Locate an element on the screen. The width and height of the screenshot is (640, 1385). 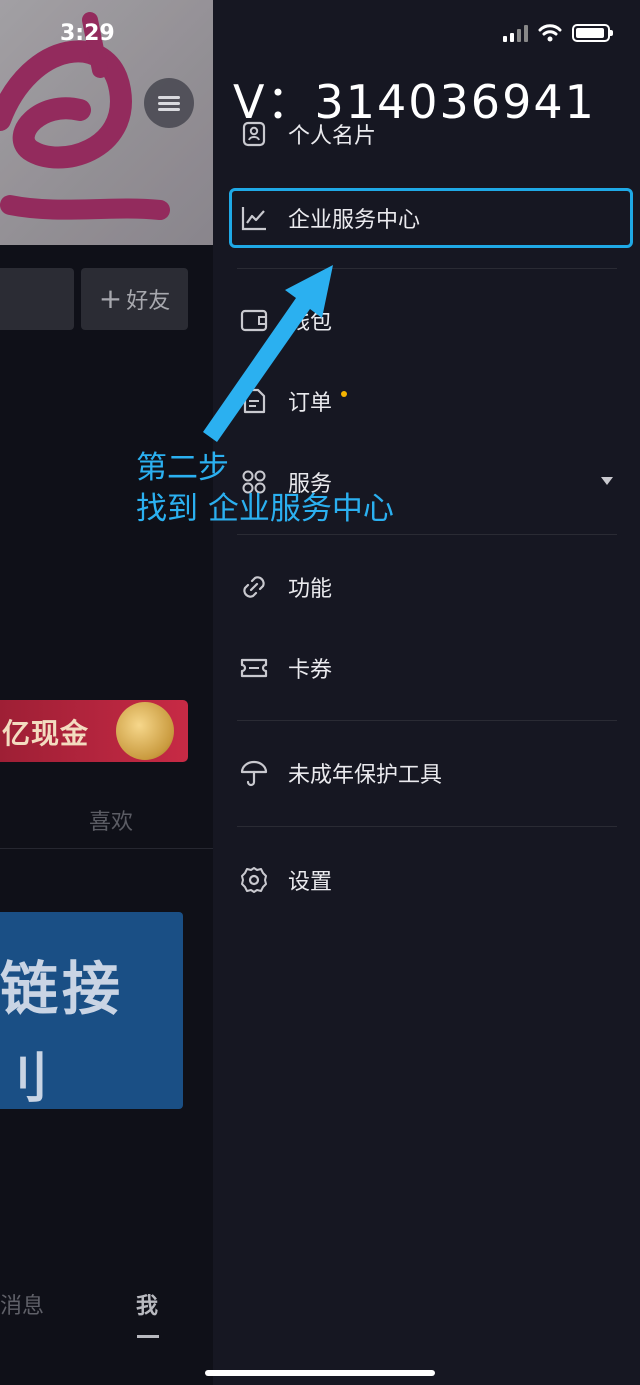
drawer-item-label: 订单 is located at coordinates (310, 403).